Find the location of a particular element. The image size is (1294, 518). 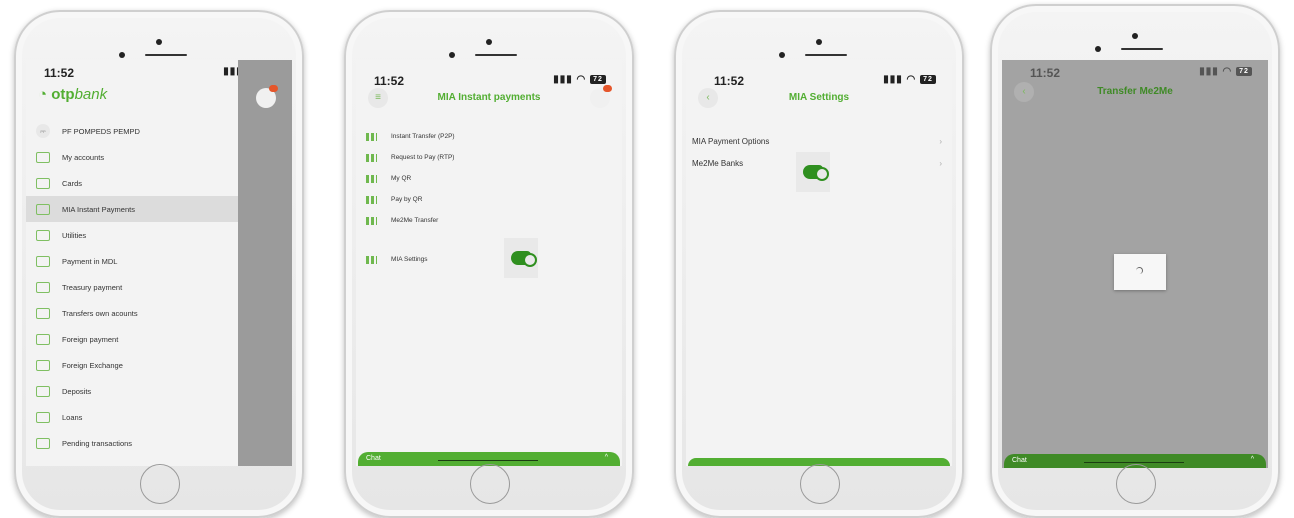

menu-item-mia-instant-payments: MIA Instant Payments is located at coordinates (136, 209).